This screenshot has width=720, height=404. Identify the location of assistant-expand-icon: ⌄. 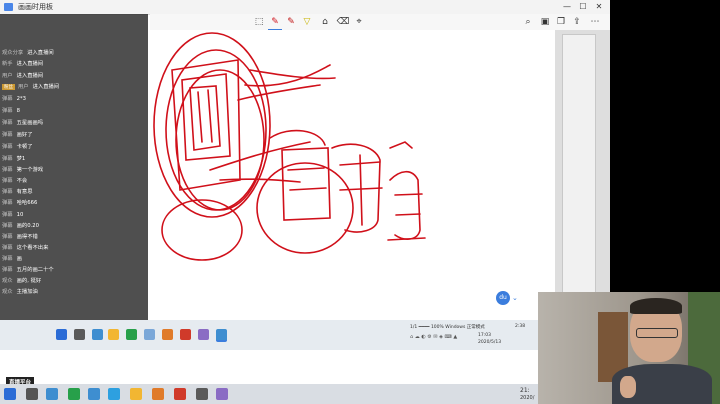
(515, 298).